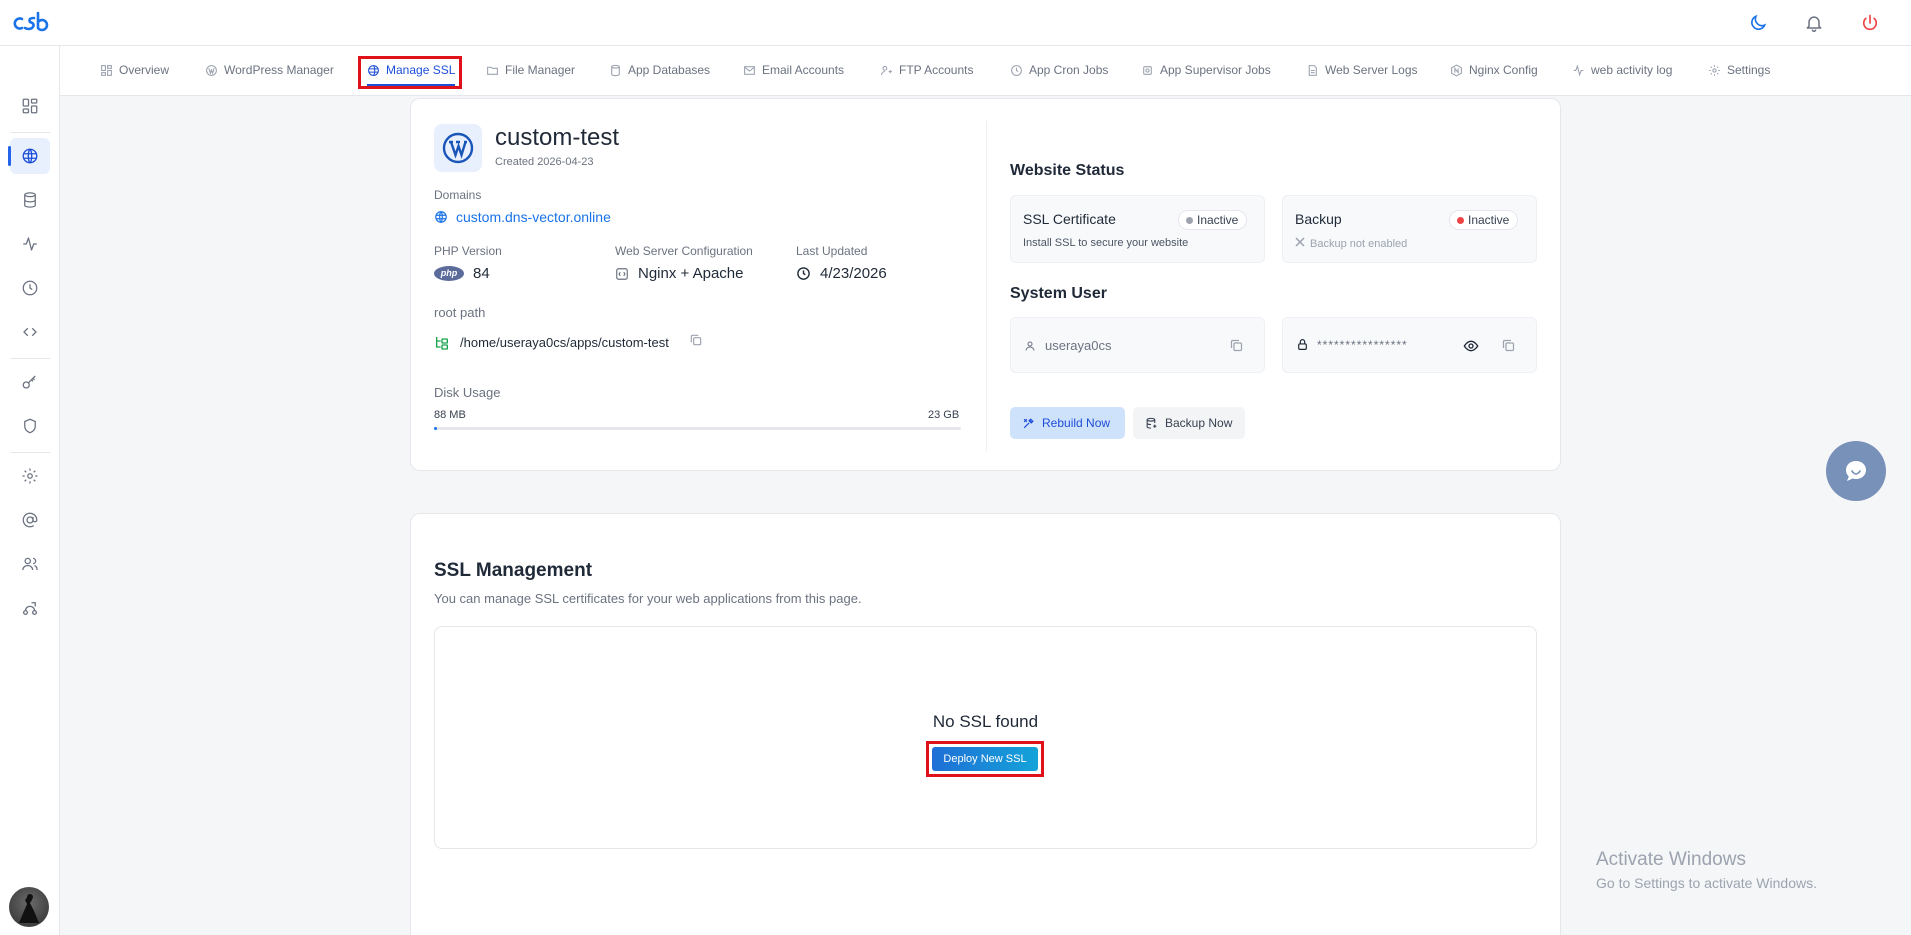  I want to click on tab-label: File Manager, so click(540, 70).